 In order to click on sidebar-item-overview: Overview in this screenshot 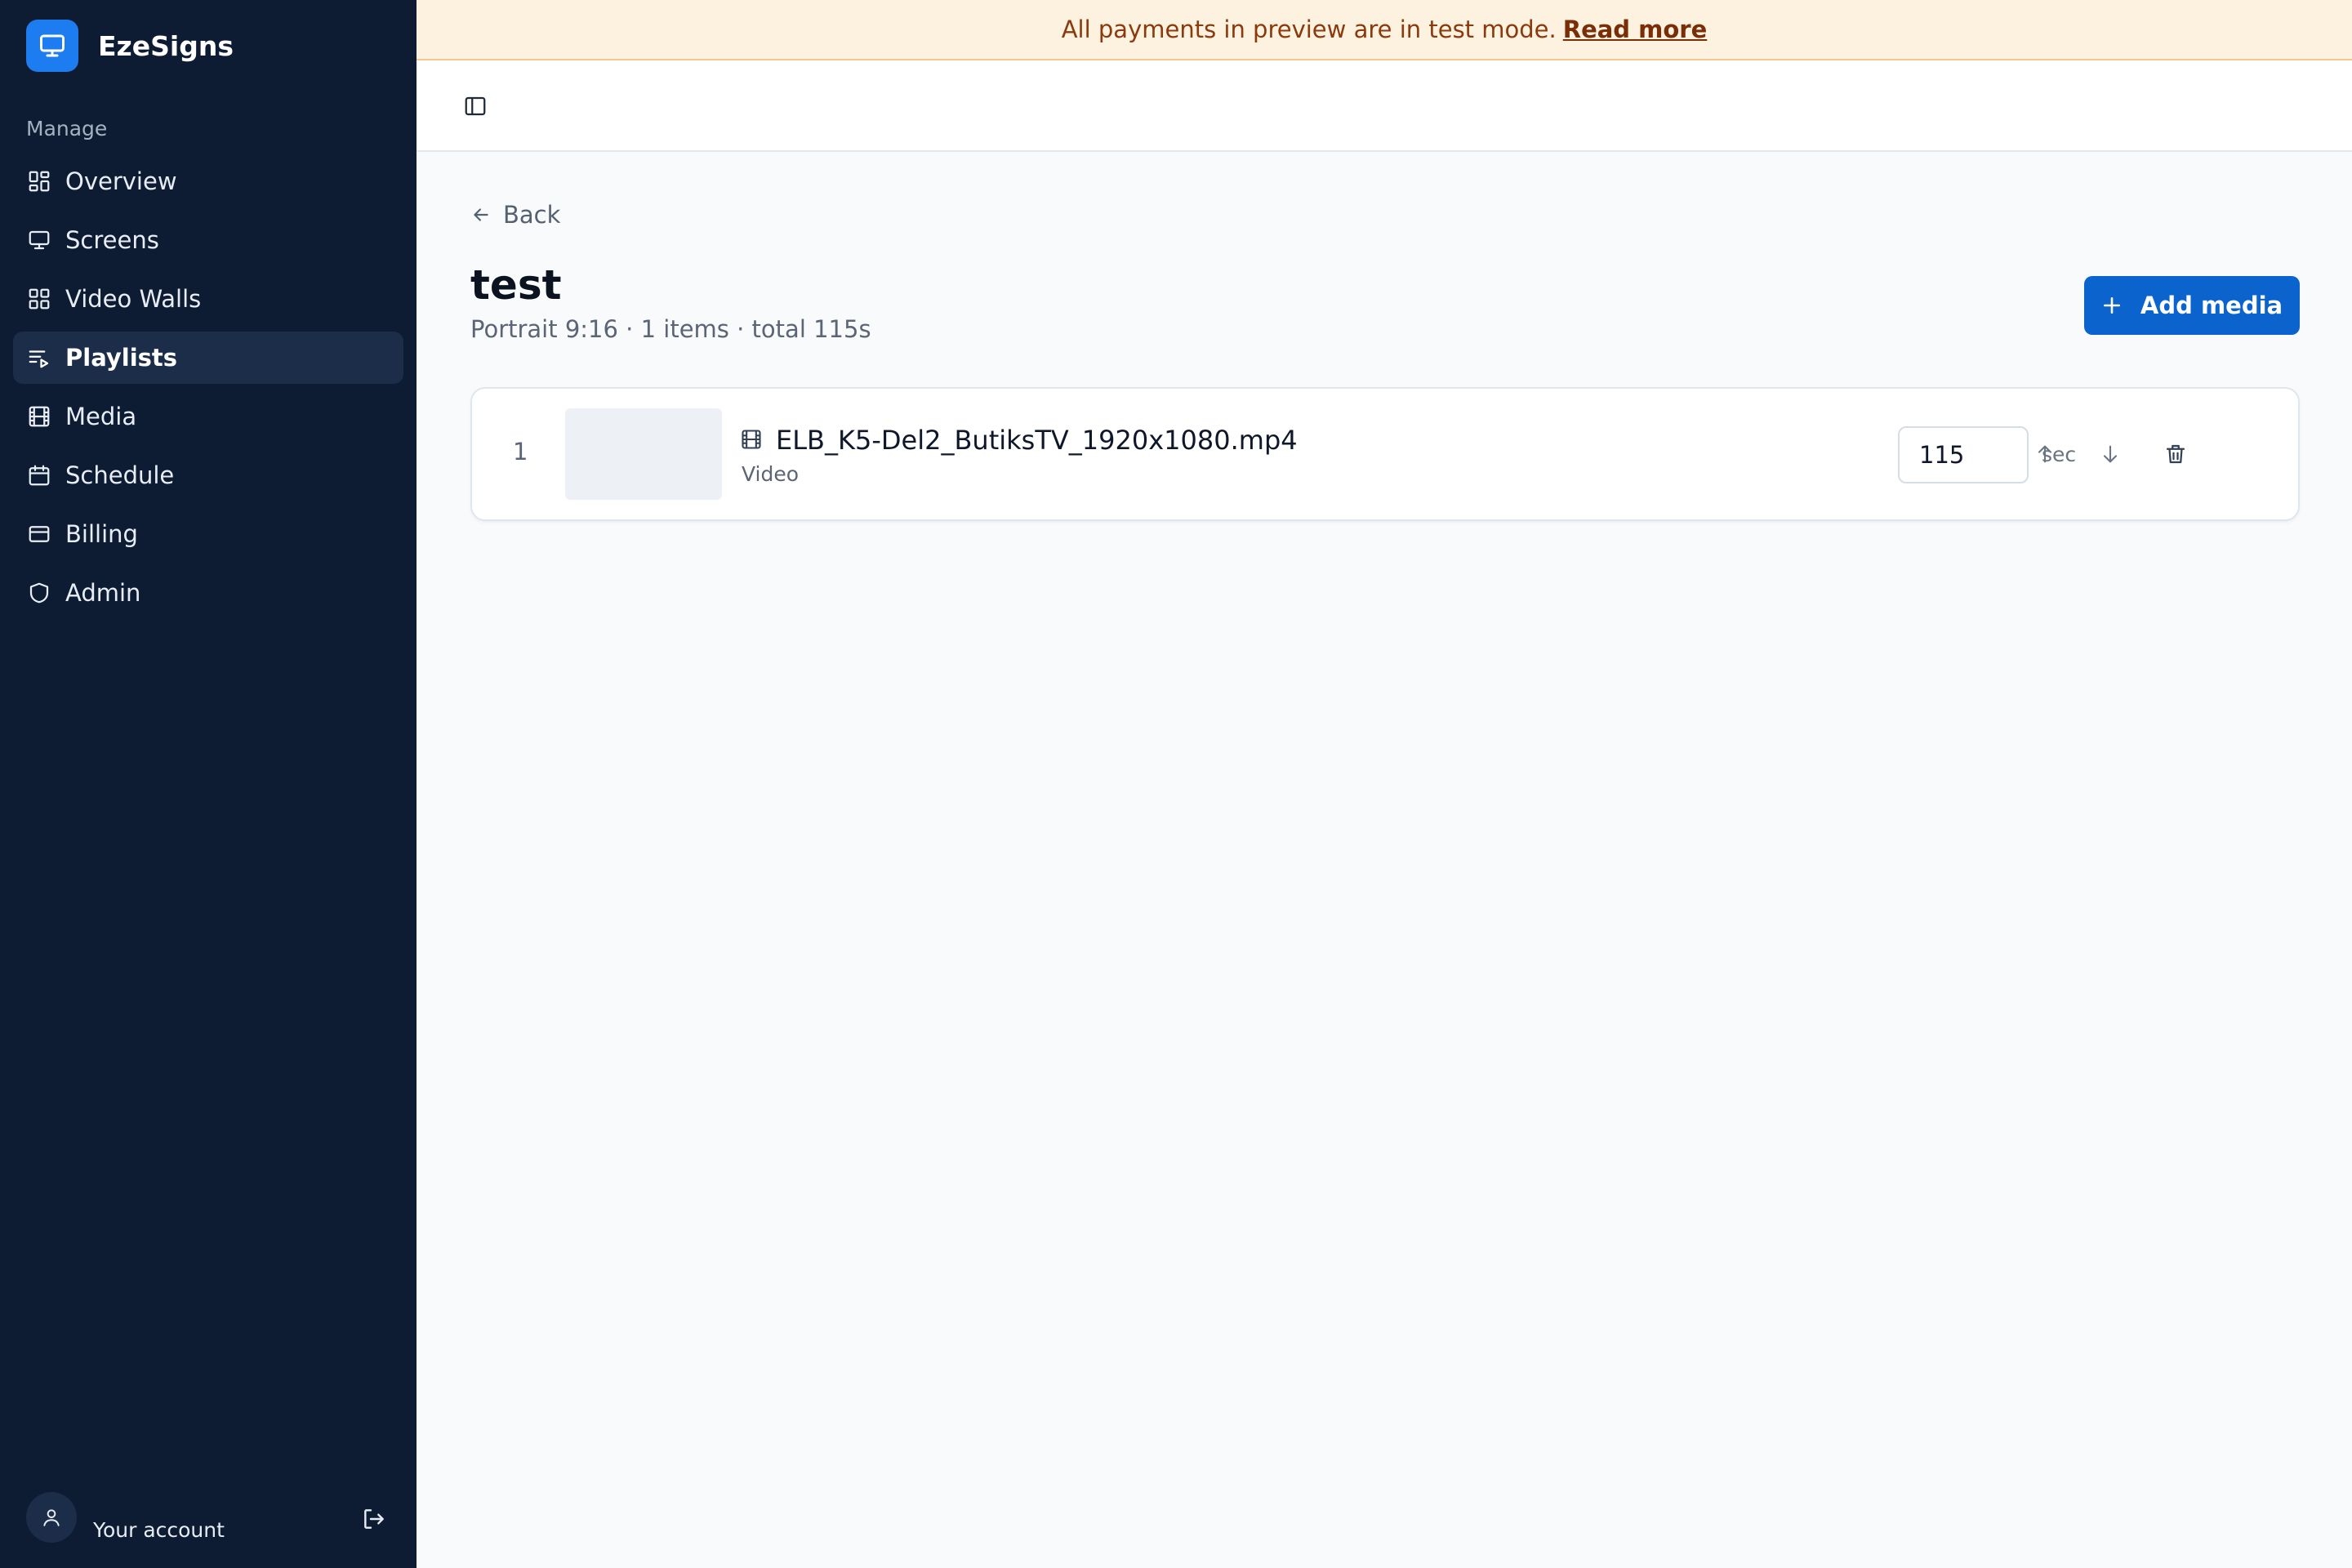, I will do `click(208, 181)`.